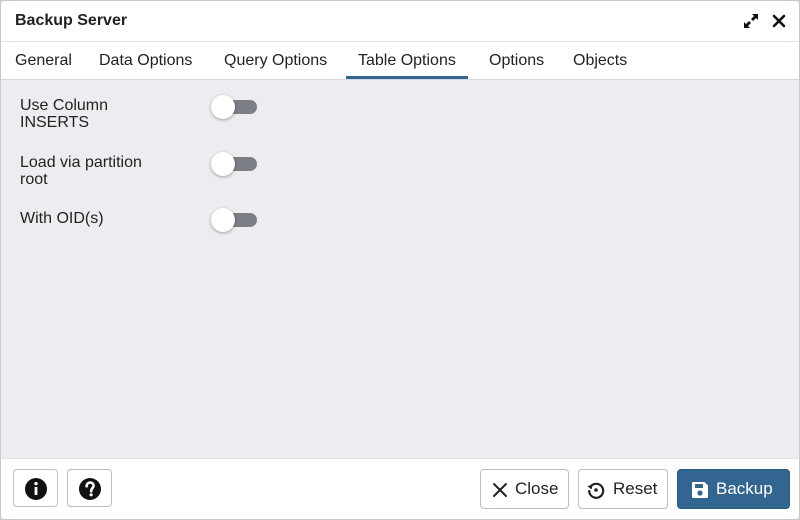  I want to click on help-button, so click(89, 488).